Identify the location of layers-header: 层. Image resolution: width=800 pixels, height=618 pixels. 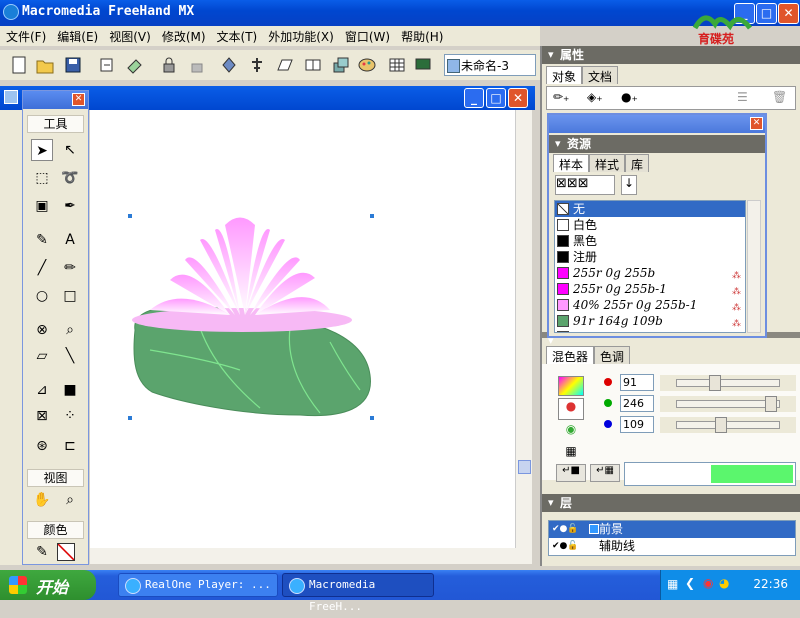
(671, 503).